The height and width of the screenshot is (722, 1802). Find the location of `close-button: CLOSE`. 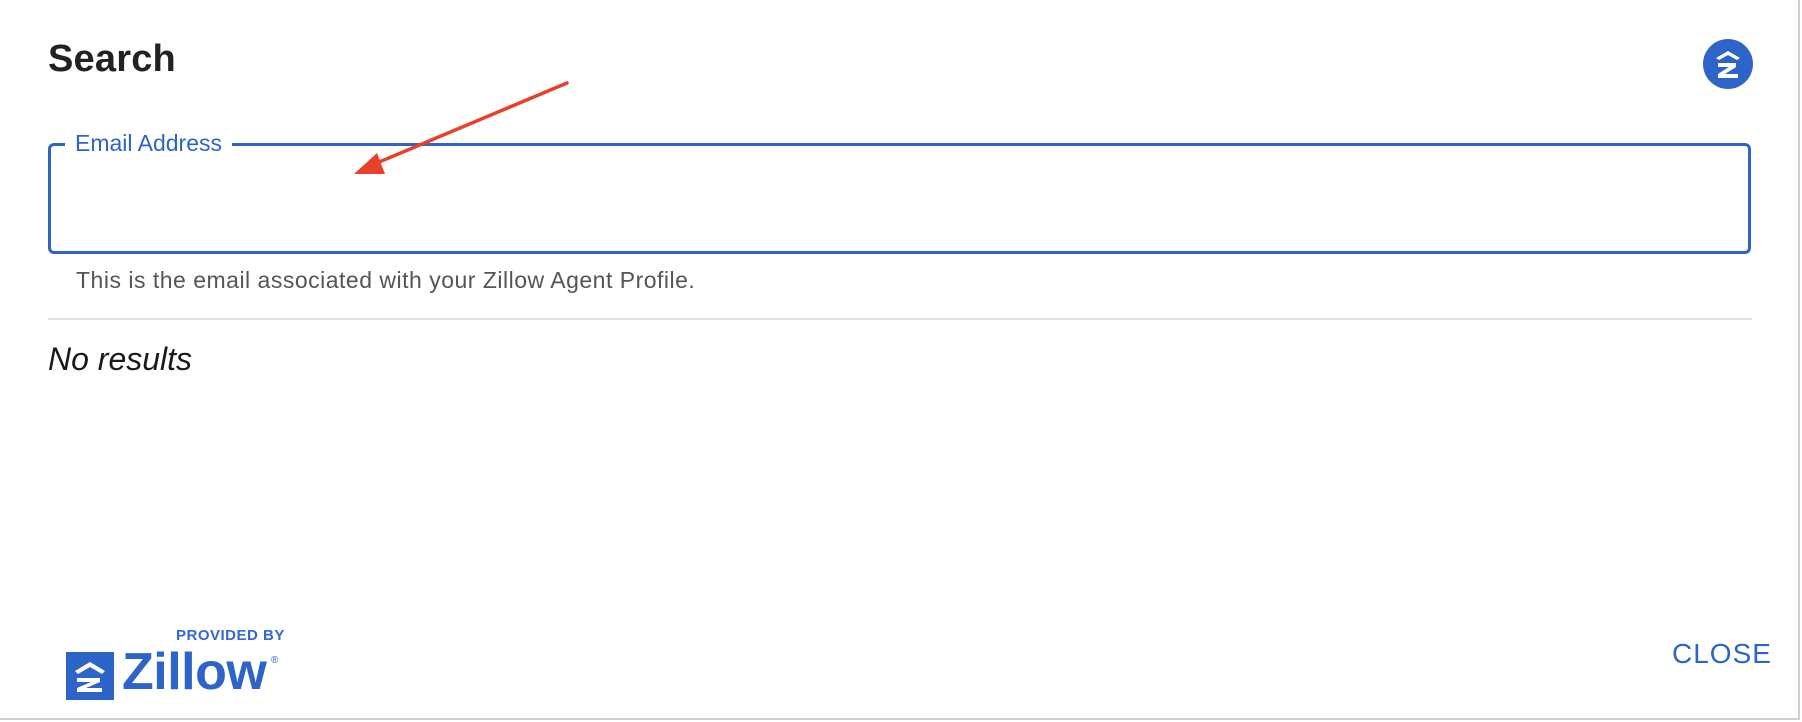

close-button: CLOSE is located at coordinates (1722, 654).